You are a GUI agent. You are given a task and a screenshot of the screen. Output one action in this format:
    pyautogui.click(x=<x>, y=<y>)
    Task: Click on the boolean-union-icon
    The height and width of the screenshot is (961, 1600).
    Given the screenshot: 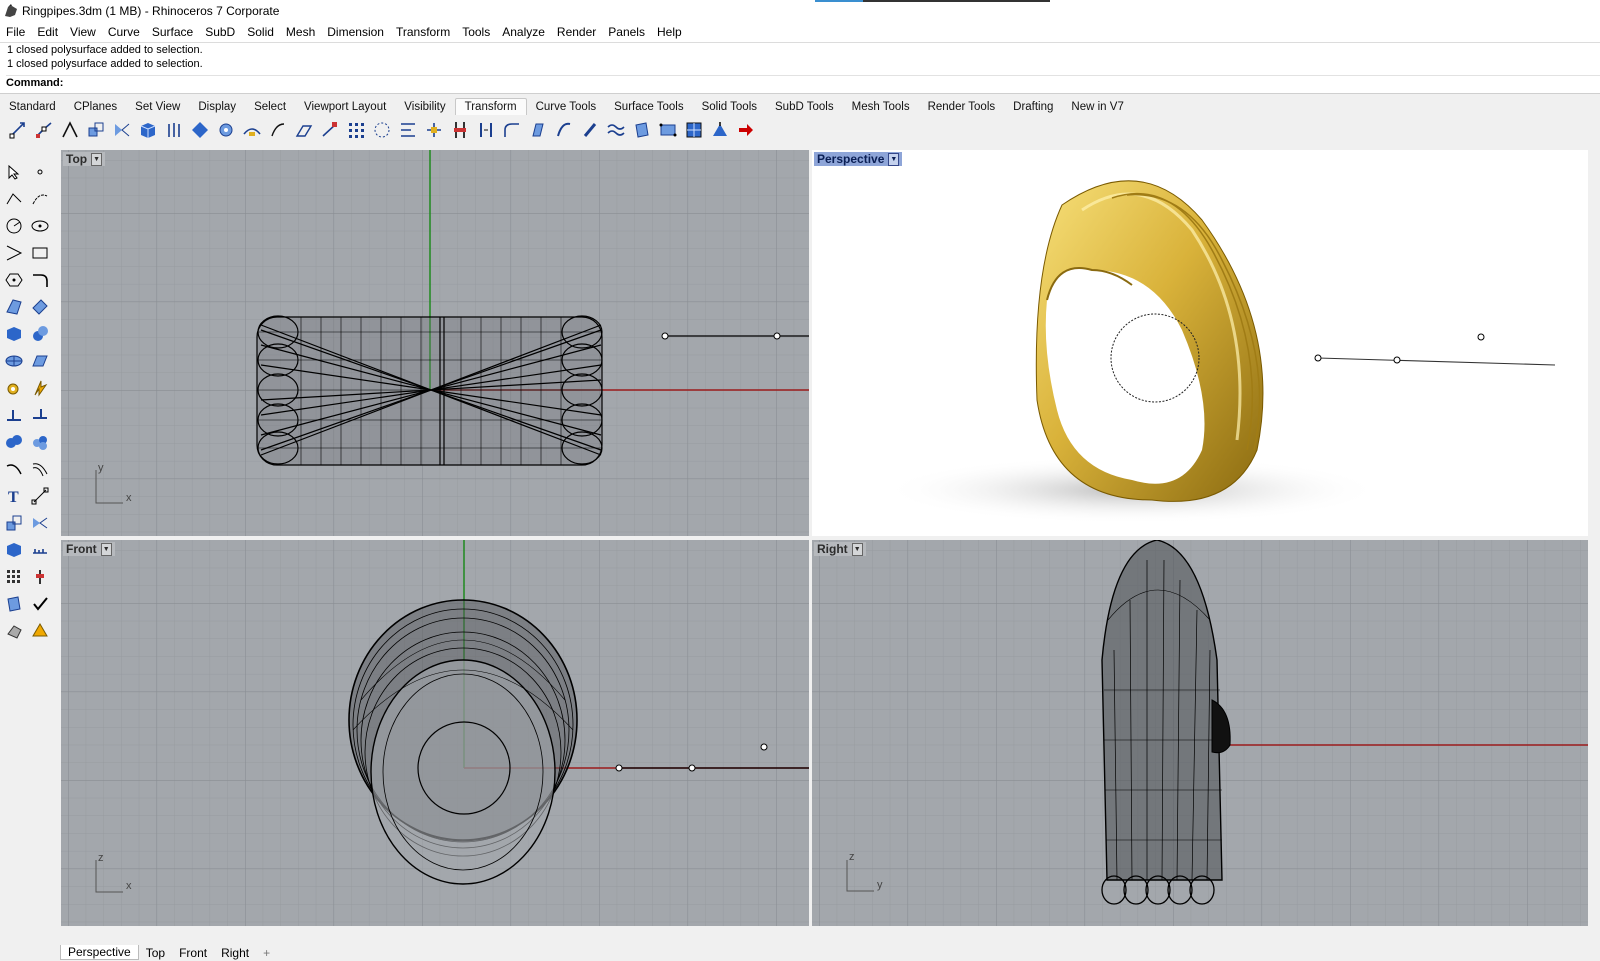 What is the action you would take?
    pyautogui.click(x=14, y=442)
    